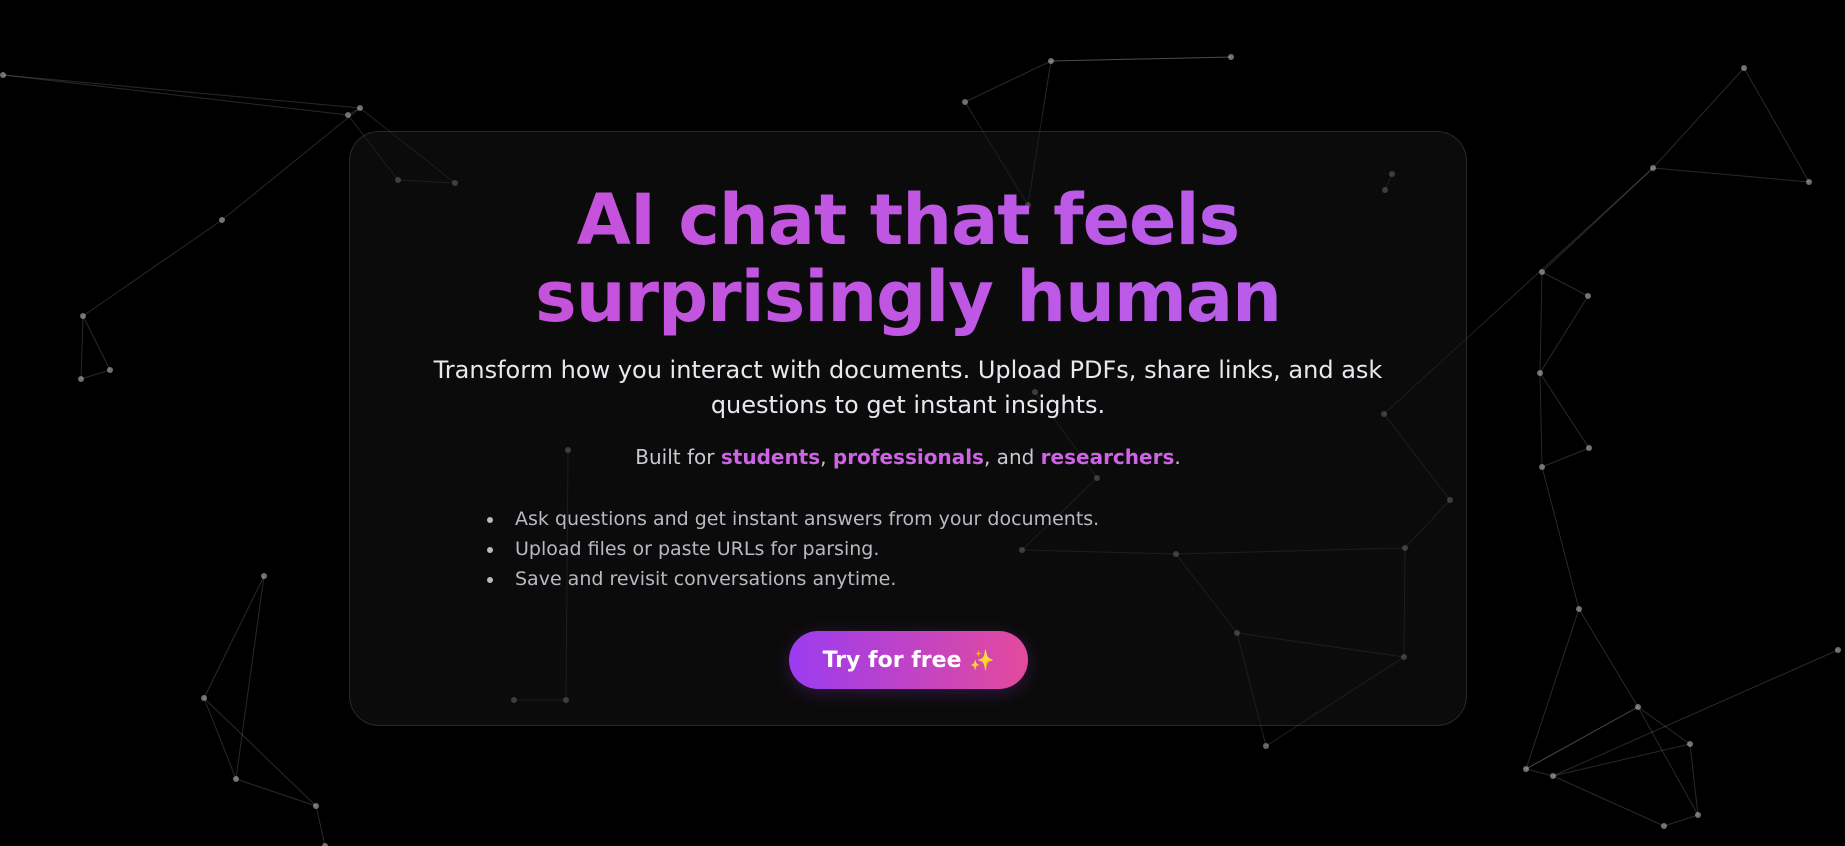 The width and height of the screenshot is (1845, 846). I want to click on headline-line-1: AI chat that feels, so click(908, 220).